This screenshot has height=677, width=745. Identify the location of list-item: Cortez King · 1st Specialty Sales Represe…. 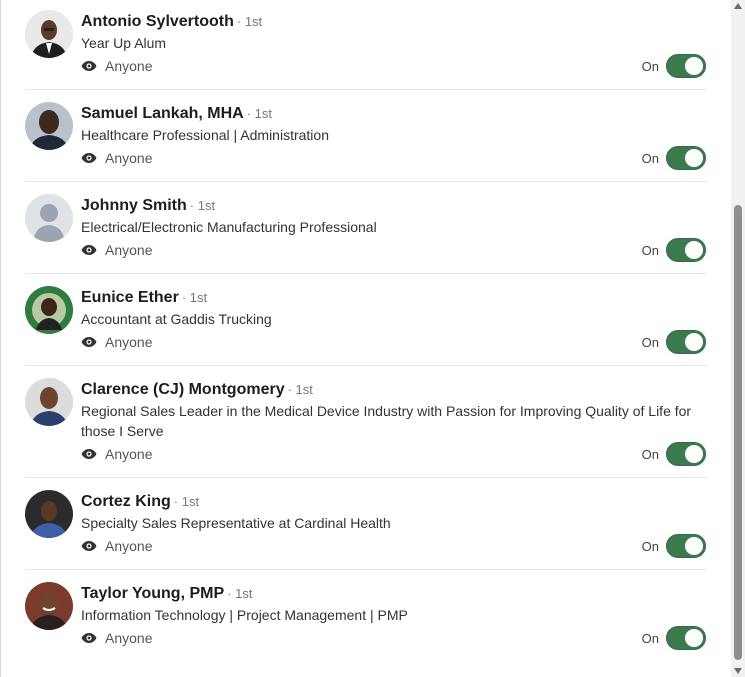
(366, 524).